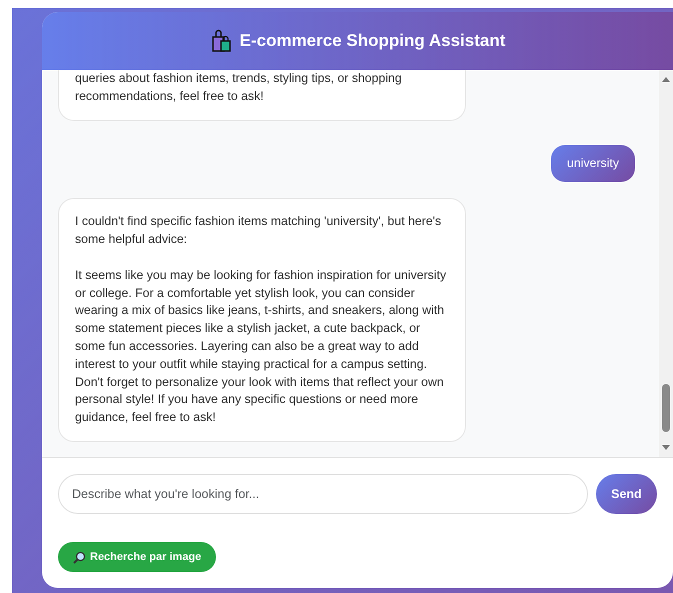 This screenshot has height=593, width=673. What do you see at coordinates (221, 41) in the screenshot?
I see `shopping-bags-icon` at bounding box center [221, 41].